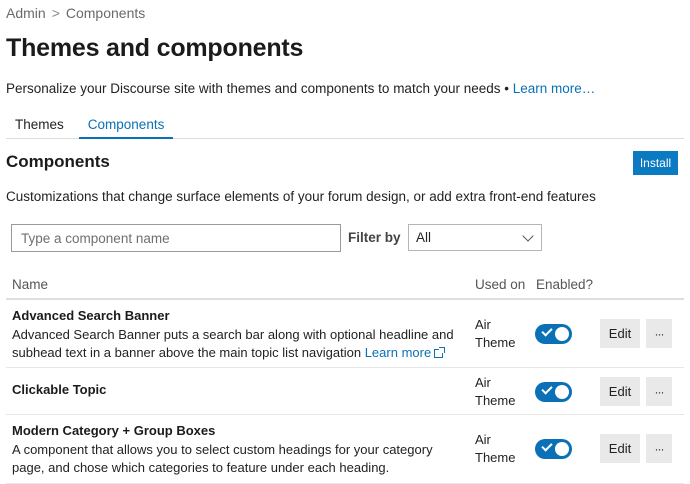 This screenshot has height=484, width=690. What do you see at coordinates (58, 161) in the screenshot?
I see `section-title: Components` at bounding box center [58, 161].